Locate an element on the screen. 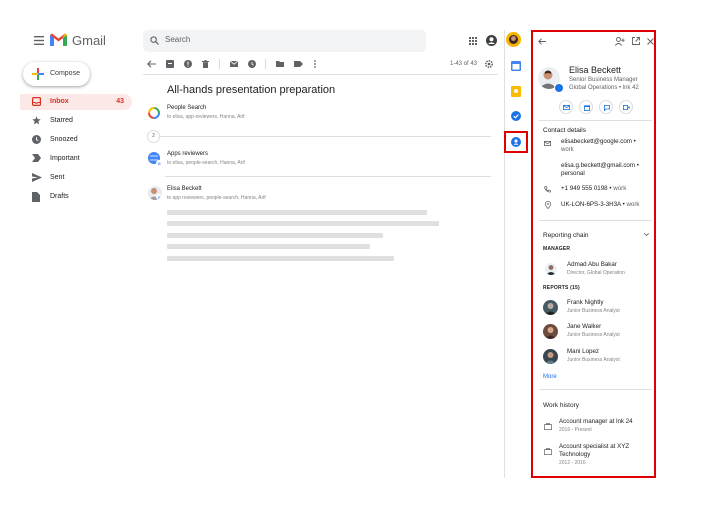  delete-icon is located at coordinates (205, 64).